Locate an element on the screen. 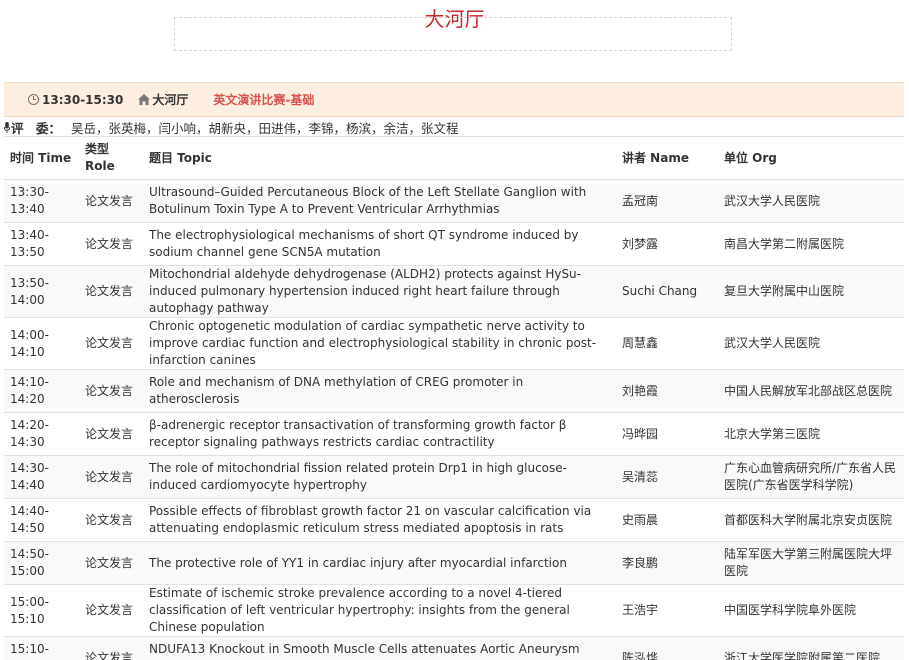  judges-names: 吴岳，张英梅，闫小响，胡新央，田进伟，李锦，杨滨，余洁，张文程 is located at coordinates (265, 128).